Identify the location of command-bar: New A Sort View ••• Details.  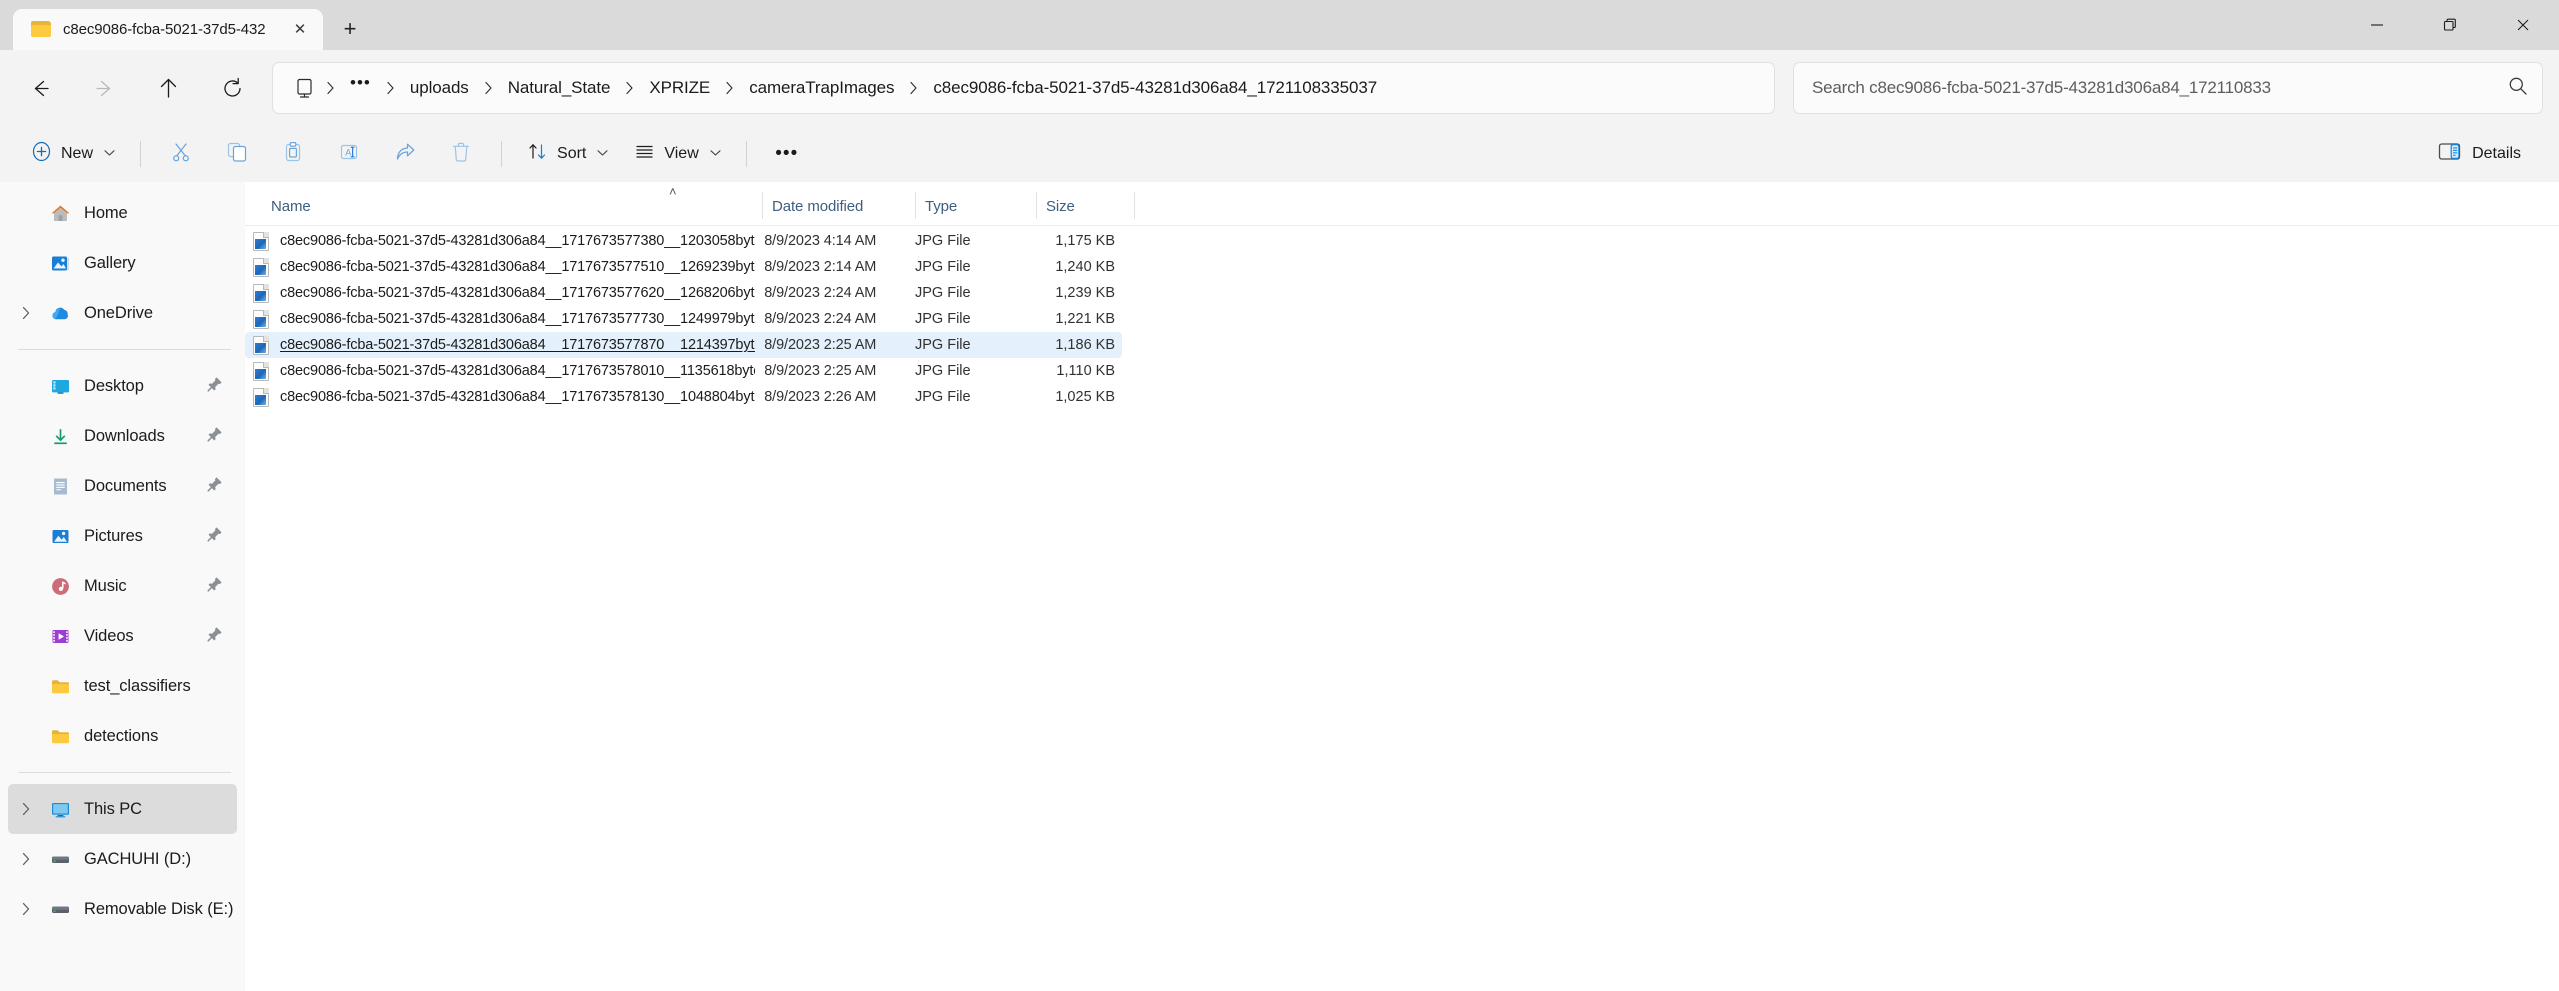
(1279, 154).